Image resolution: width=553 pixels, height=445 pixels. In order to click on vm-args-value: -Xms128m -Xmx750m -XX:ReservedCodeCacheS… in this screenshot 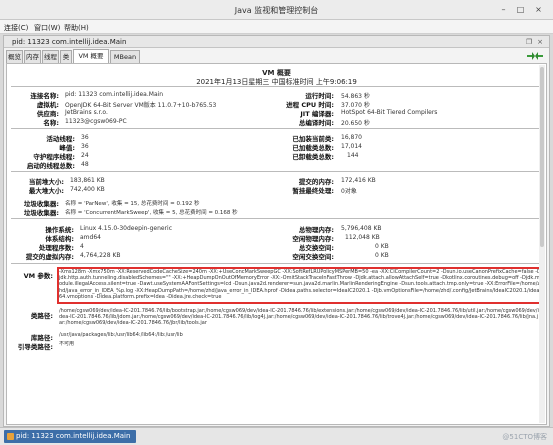, I will do `click(300, 284)`.